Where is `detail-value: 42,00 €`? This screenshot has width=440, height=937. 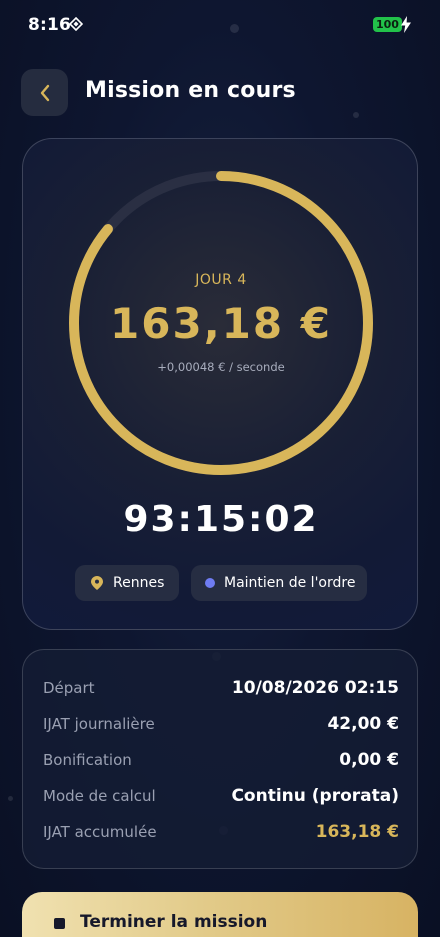 detail-value: 42,00 € is located at coordinates (363, 724).